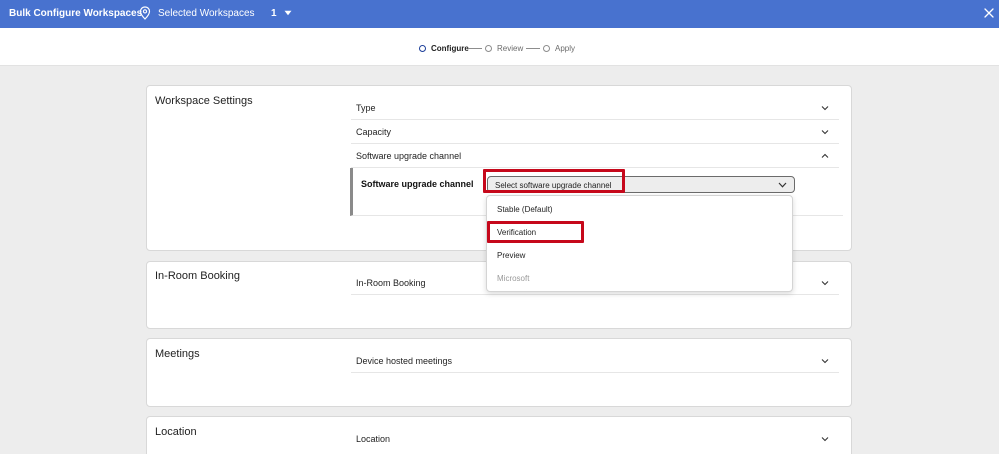 The height and width of the screenshot is (454, 999). What do you see at coordinates (510, 48) in the screenshot?
I see `step-review-label: Review` at bounding box center [510, 48].